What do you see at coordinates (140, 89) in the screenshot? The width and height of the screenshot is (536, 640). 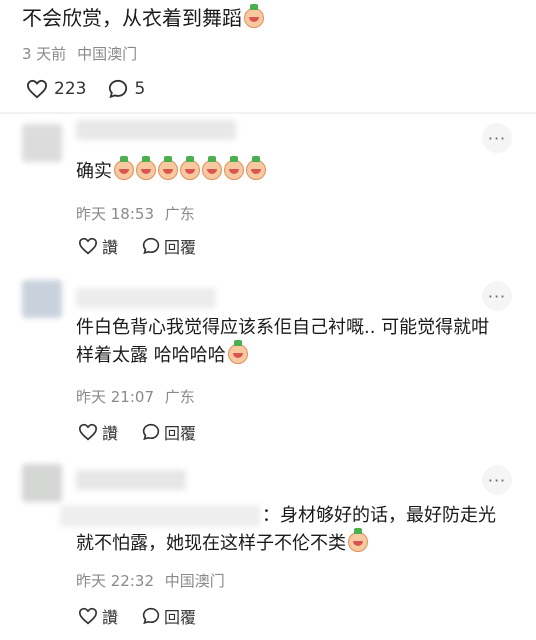 I see `comment-count: 5` at bounding box center [140, 89].